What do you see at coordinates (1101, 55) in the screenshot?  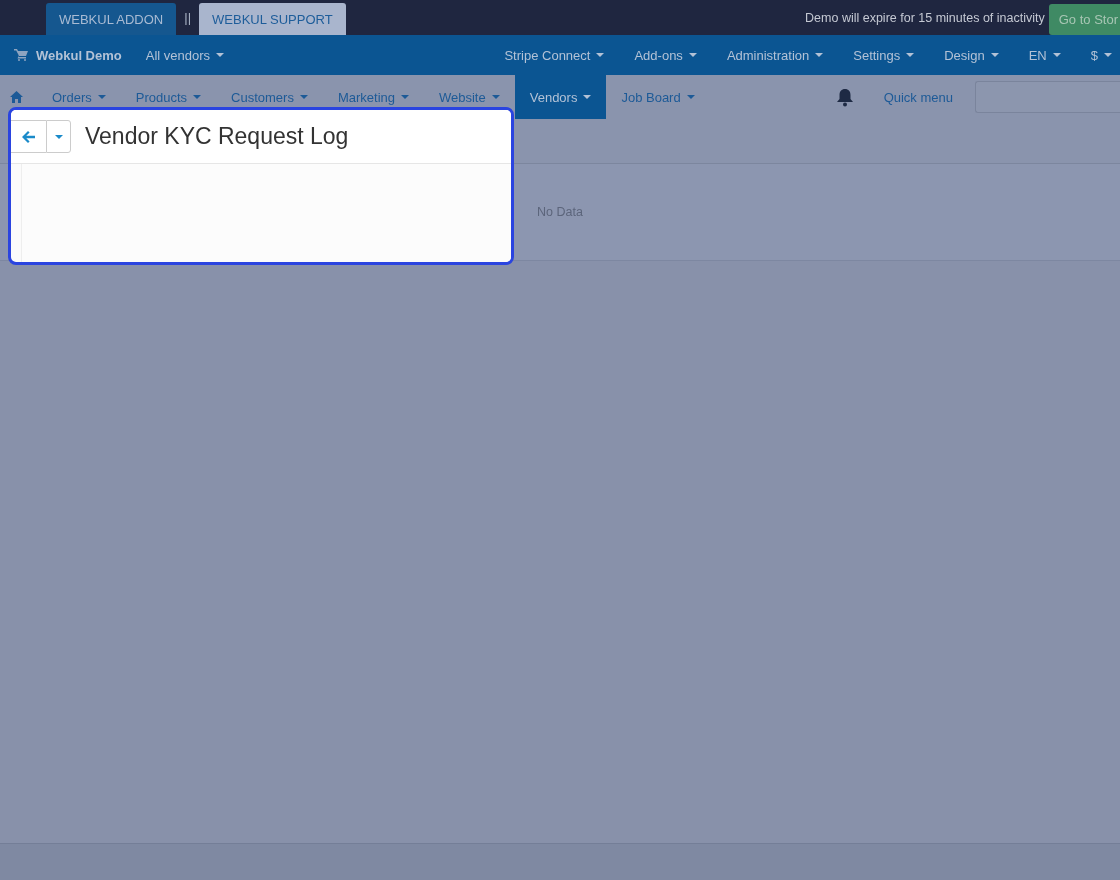 I see `nav-menu: $` at bounding box center [1101, 55].